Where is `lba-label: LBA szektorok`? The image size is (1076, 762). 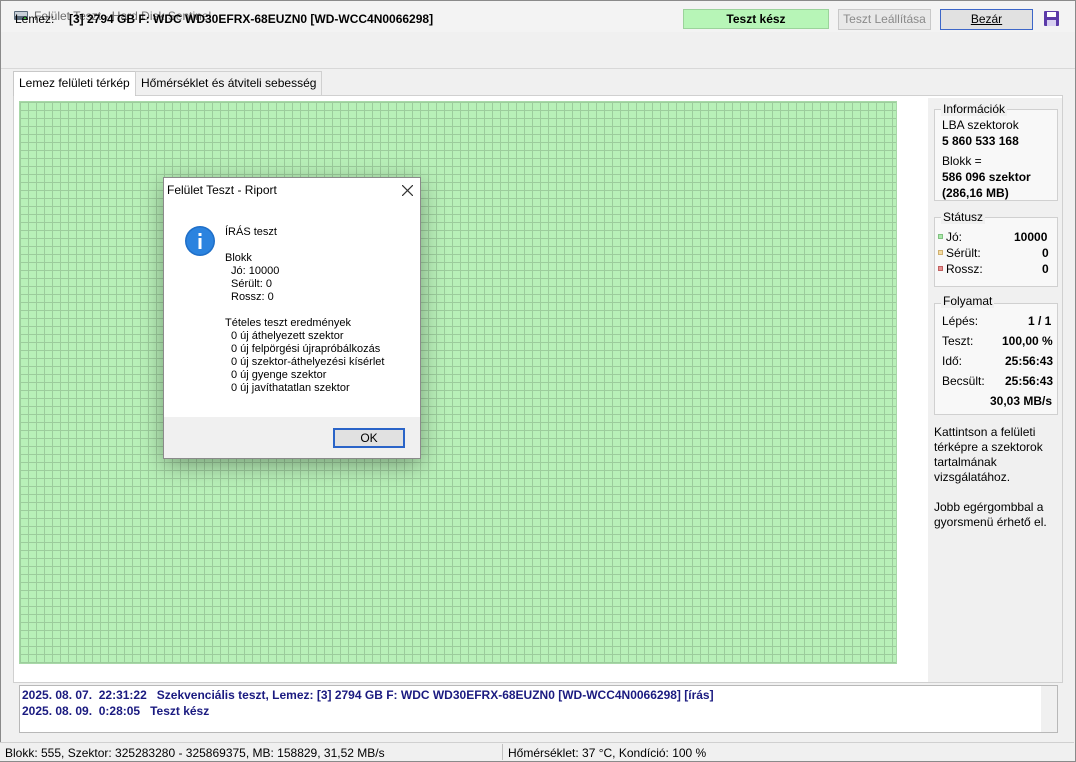
lba-label: LBA szektorok is located at coordinates (980, 125).